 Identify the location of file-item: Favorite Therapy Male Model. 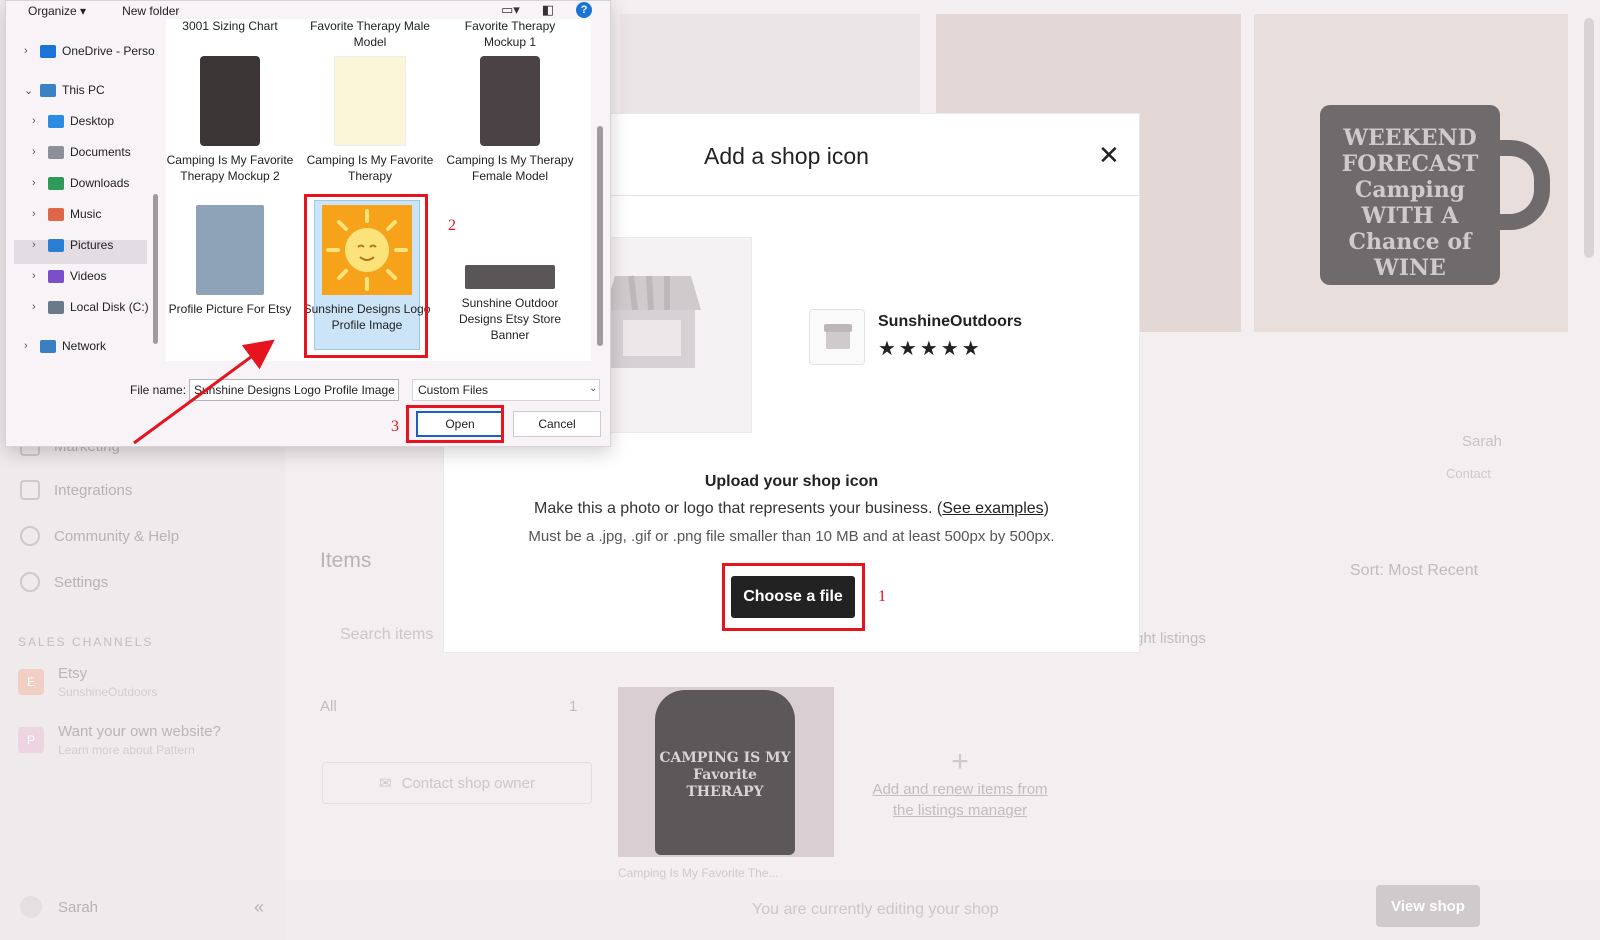
(370, 34).